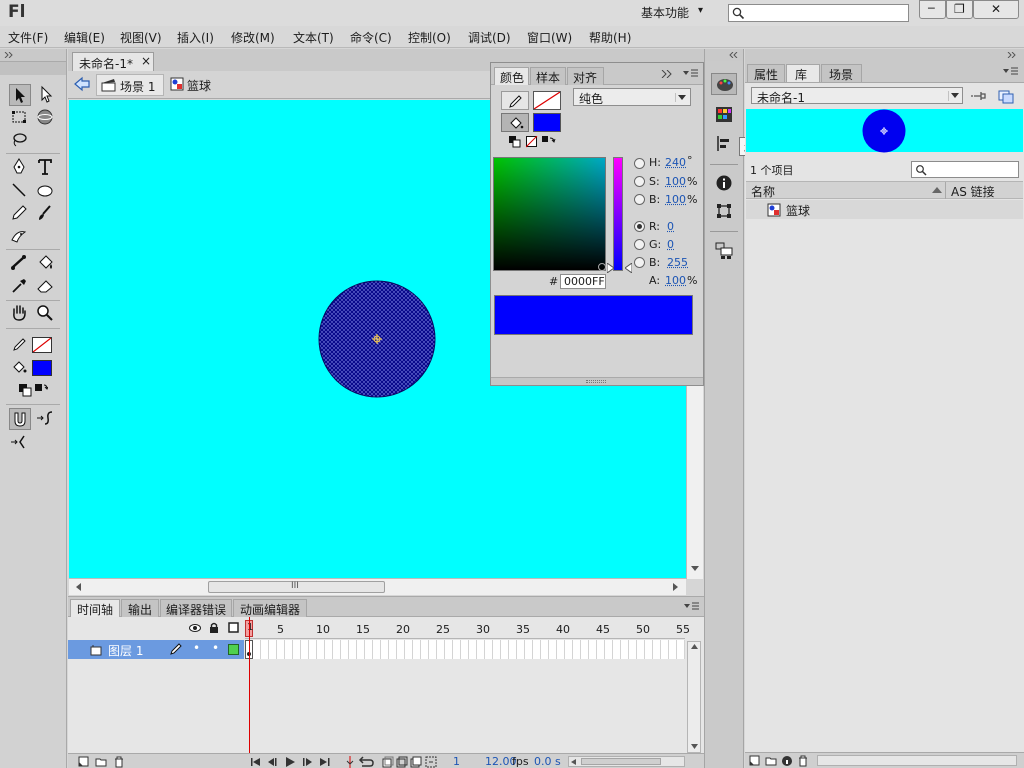  Describe the element at coordinates (141, 37) in the screenshot. I see `menu-view: 视图(V)` at that location.